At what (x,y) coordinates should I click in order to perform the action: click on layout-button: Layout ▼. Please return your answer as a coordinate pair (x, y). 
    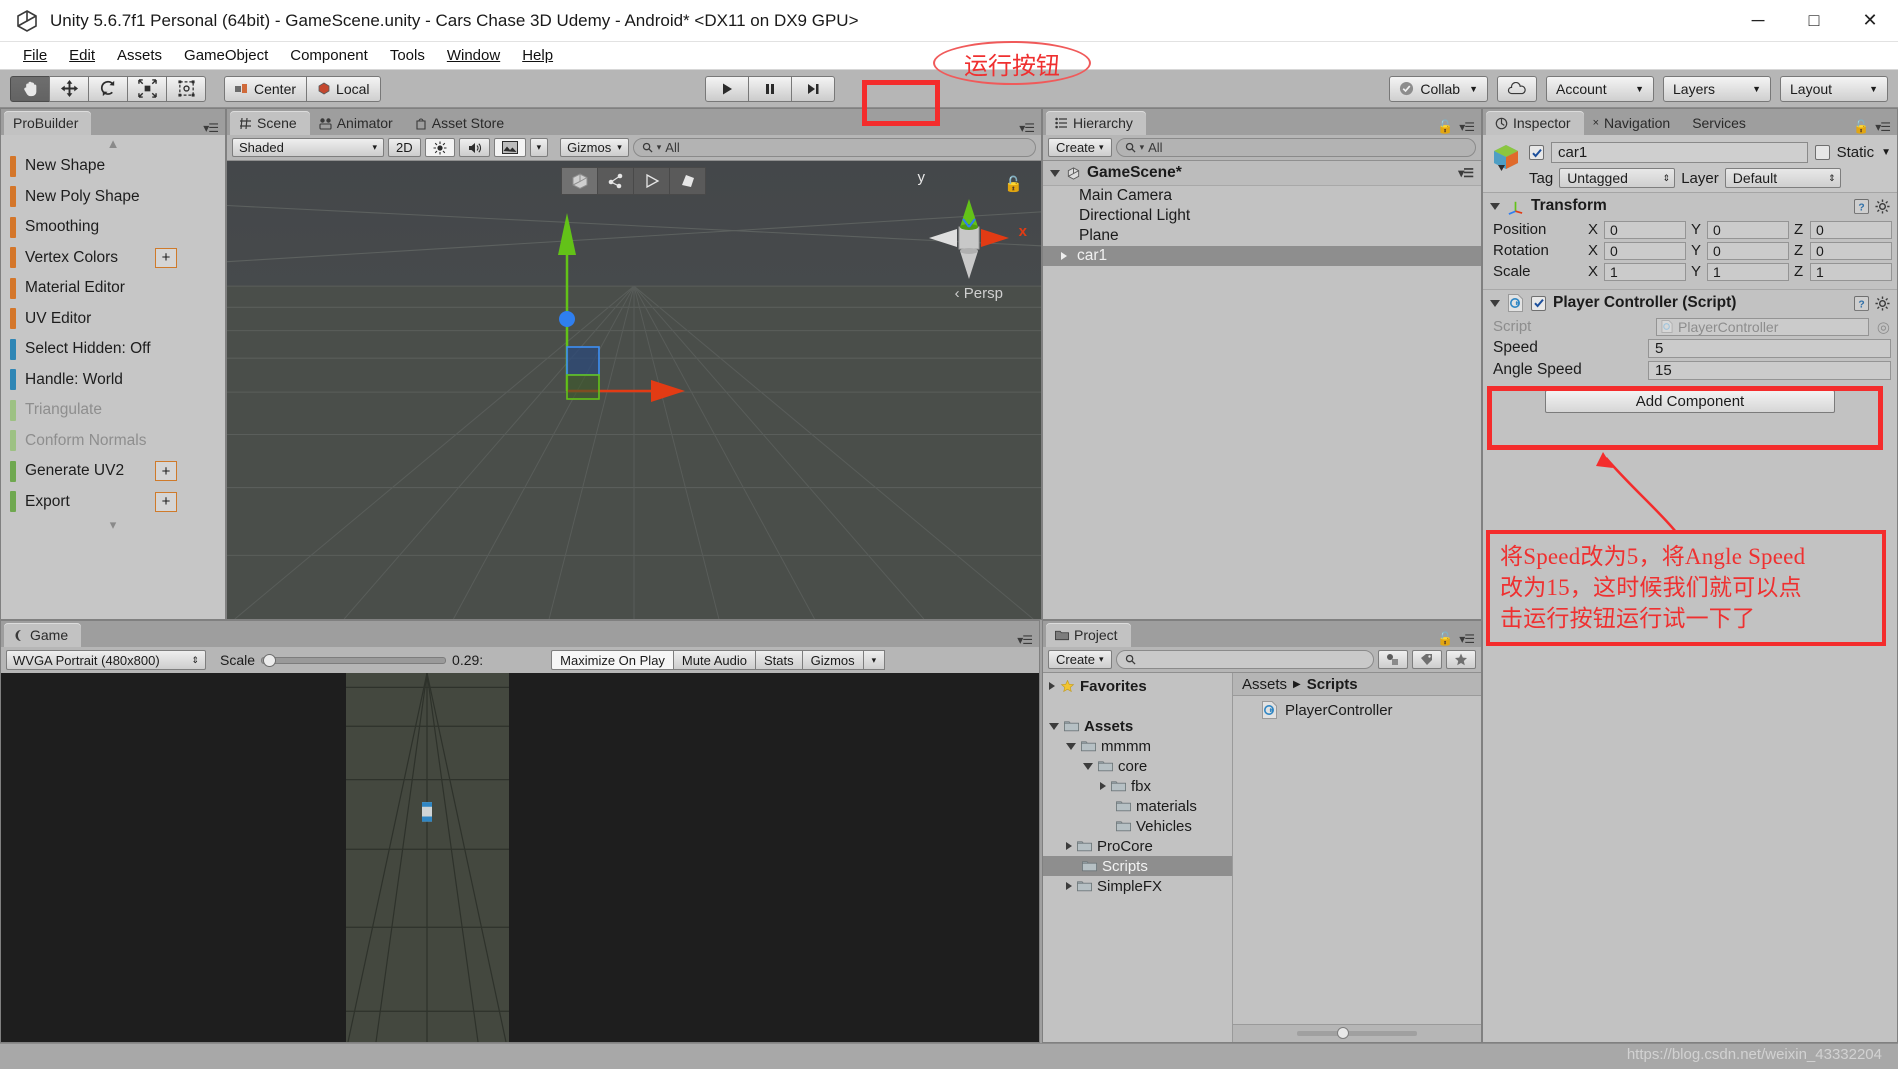
    Looking at the image, I should click on (1834, 88).